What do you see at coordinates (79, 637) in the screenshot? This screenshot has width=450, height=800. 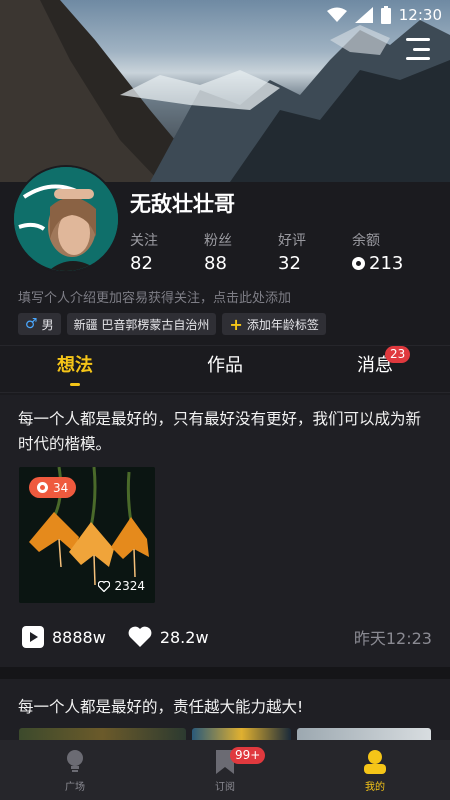 I see `plays-count: 8888w` at bounding box center [79, 637].